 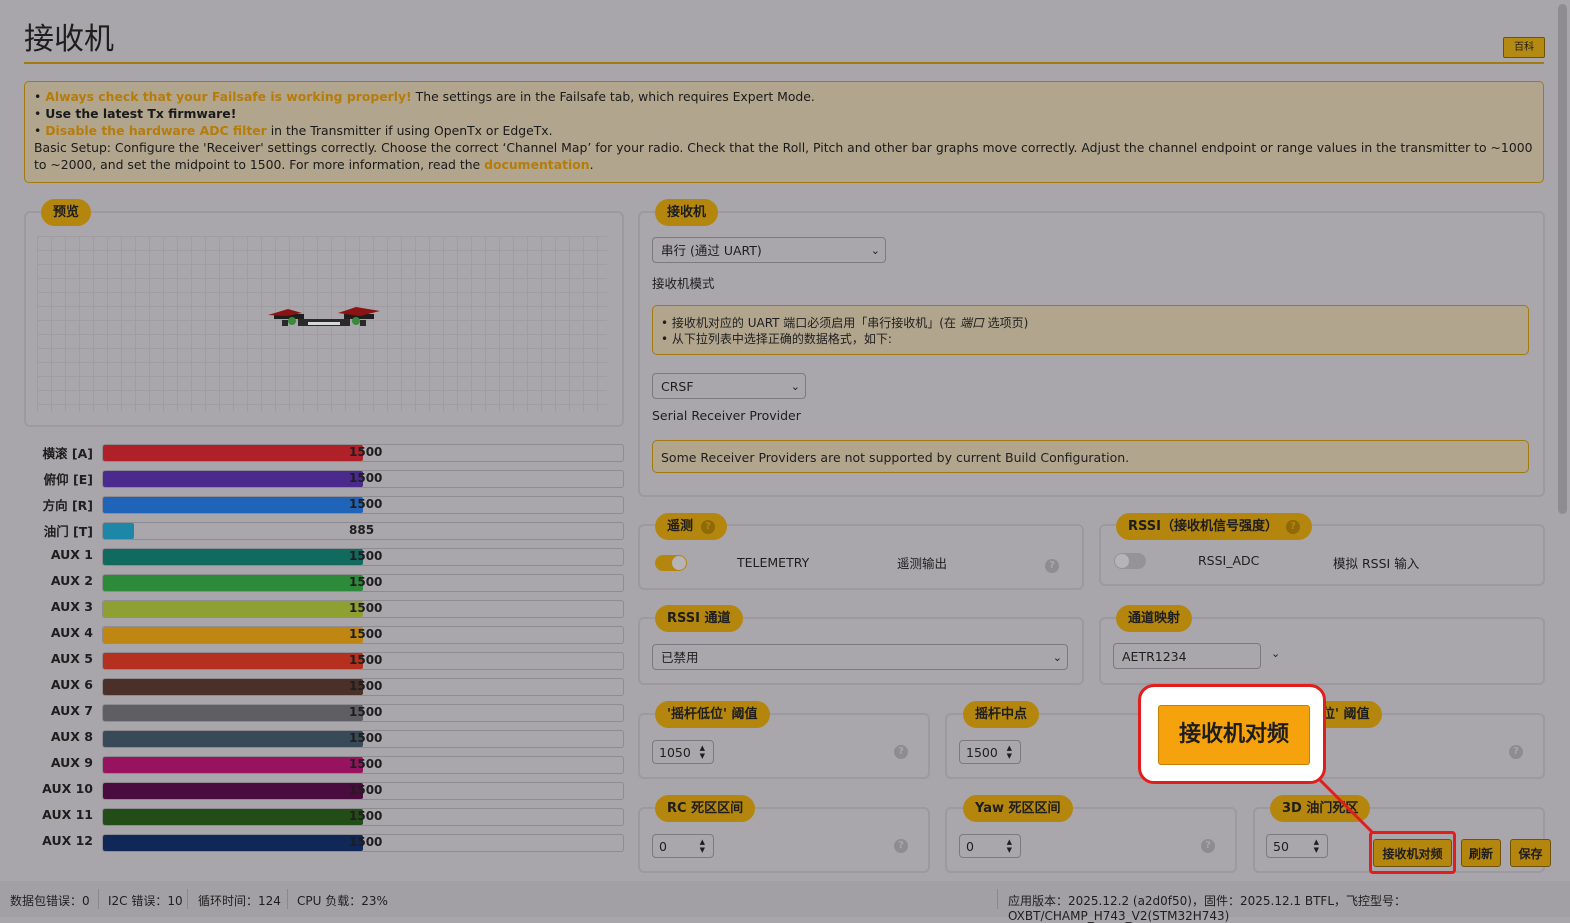 What do you see at coordinates (1530, 853) in the screenshot?
I see `save-button: 保存` at bounding box center [1530, 853].